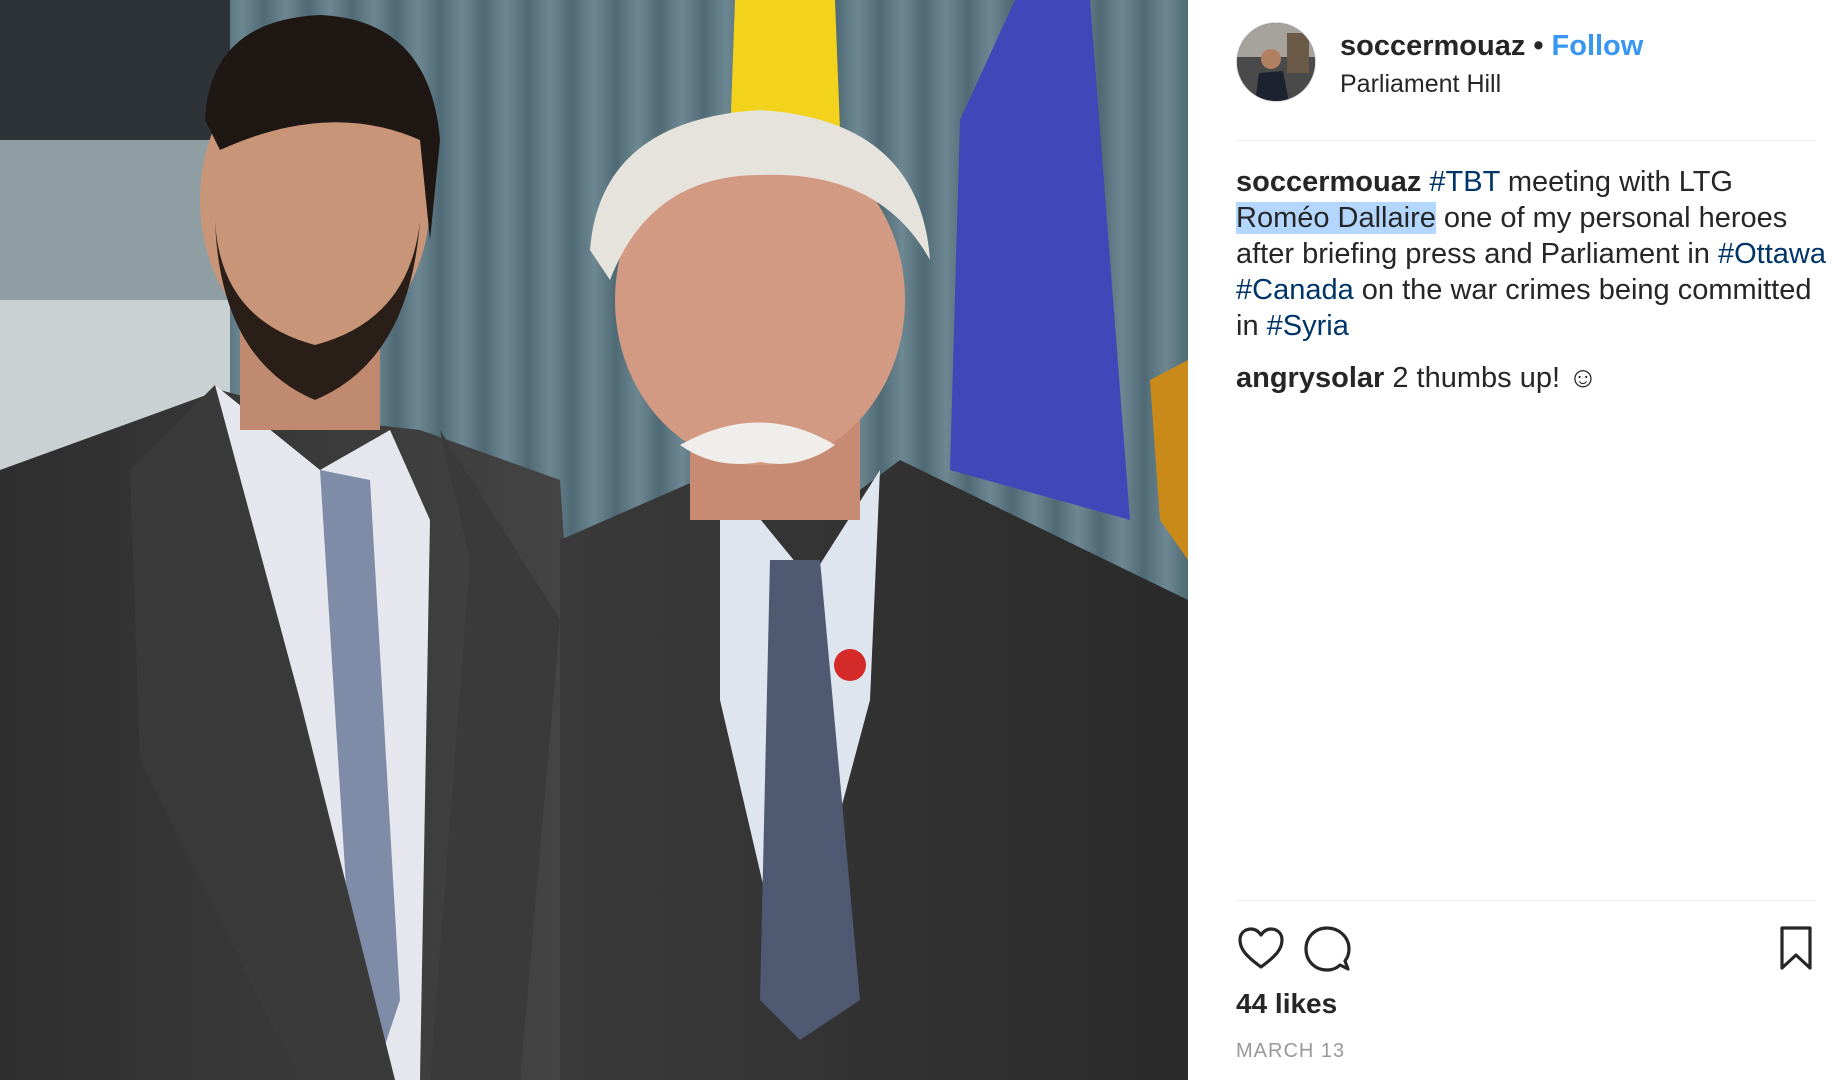 The image size is (1844, 1080). I want to click on header-divider, so click(1526, 140).